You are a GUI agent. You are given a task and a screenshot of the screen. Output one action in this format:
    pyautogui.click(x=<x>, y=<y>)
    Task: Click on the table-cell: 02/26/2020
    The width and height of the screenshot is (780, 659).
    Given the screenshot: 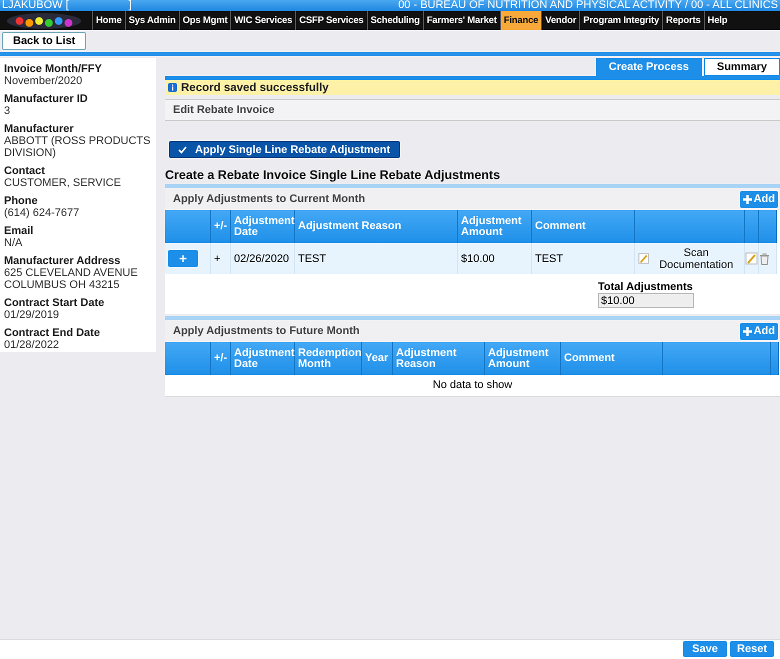 What is the action you would take?
    pyautogui.click(x=263, y=258)
    